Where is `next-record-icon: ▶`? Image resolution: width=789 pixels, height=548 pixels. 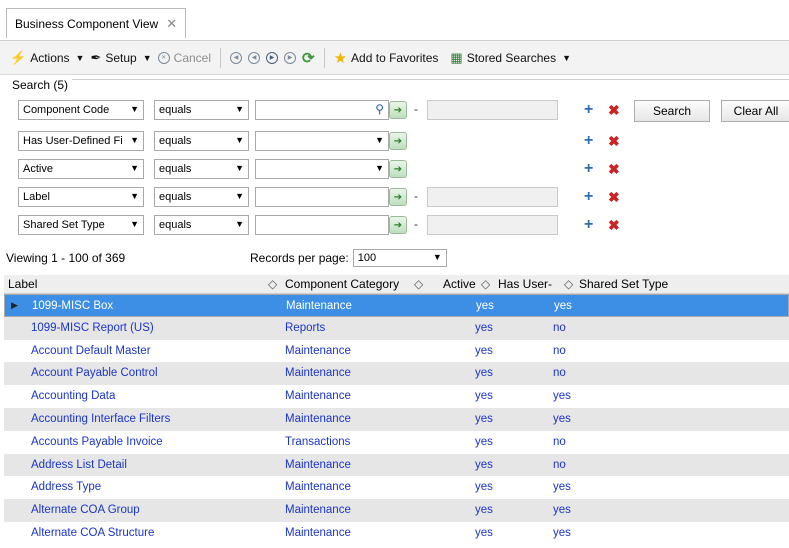
next-record-icon: ▶ is located at coordinates (272, 57).